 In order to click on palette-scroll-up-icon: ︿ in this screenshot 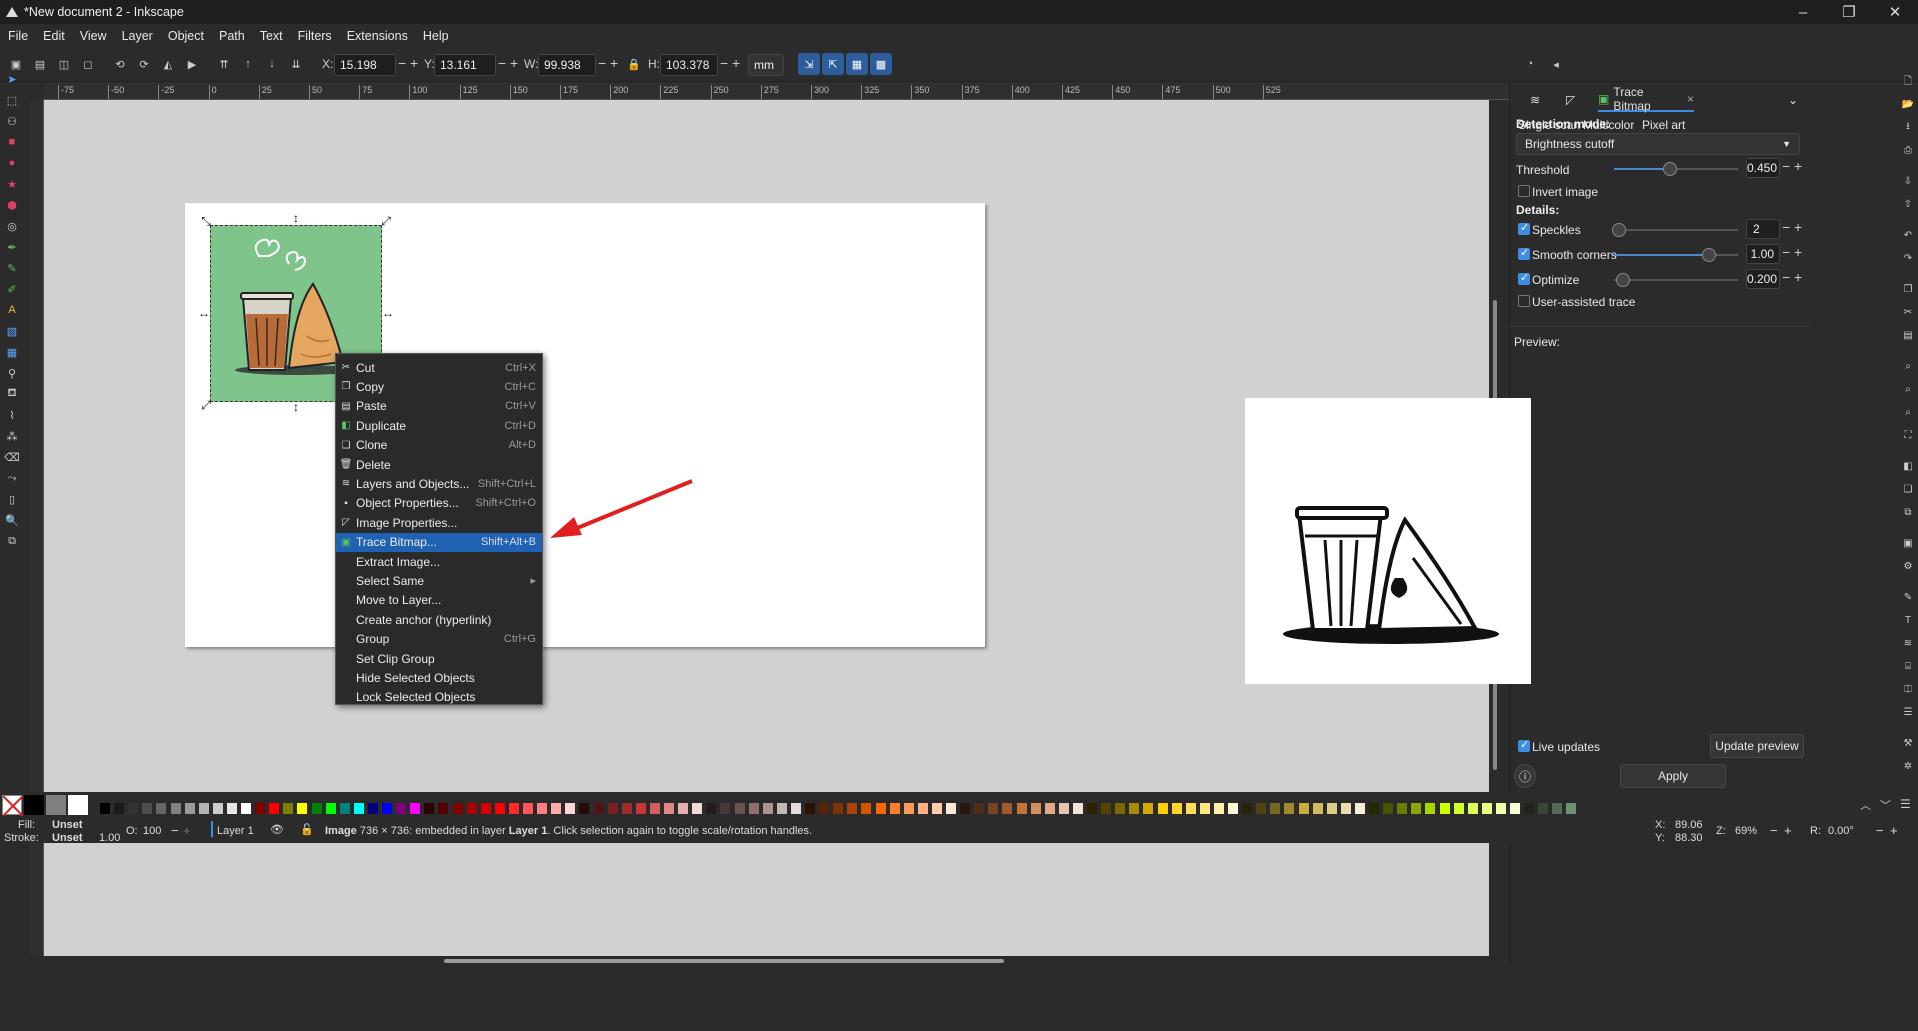, I will do `click(1865, 805)`.